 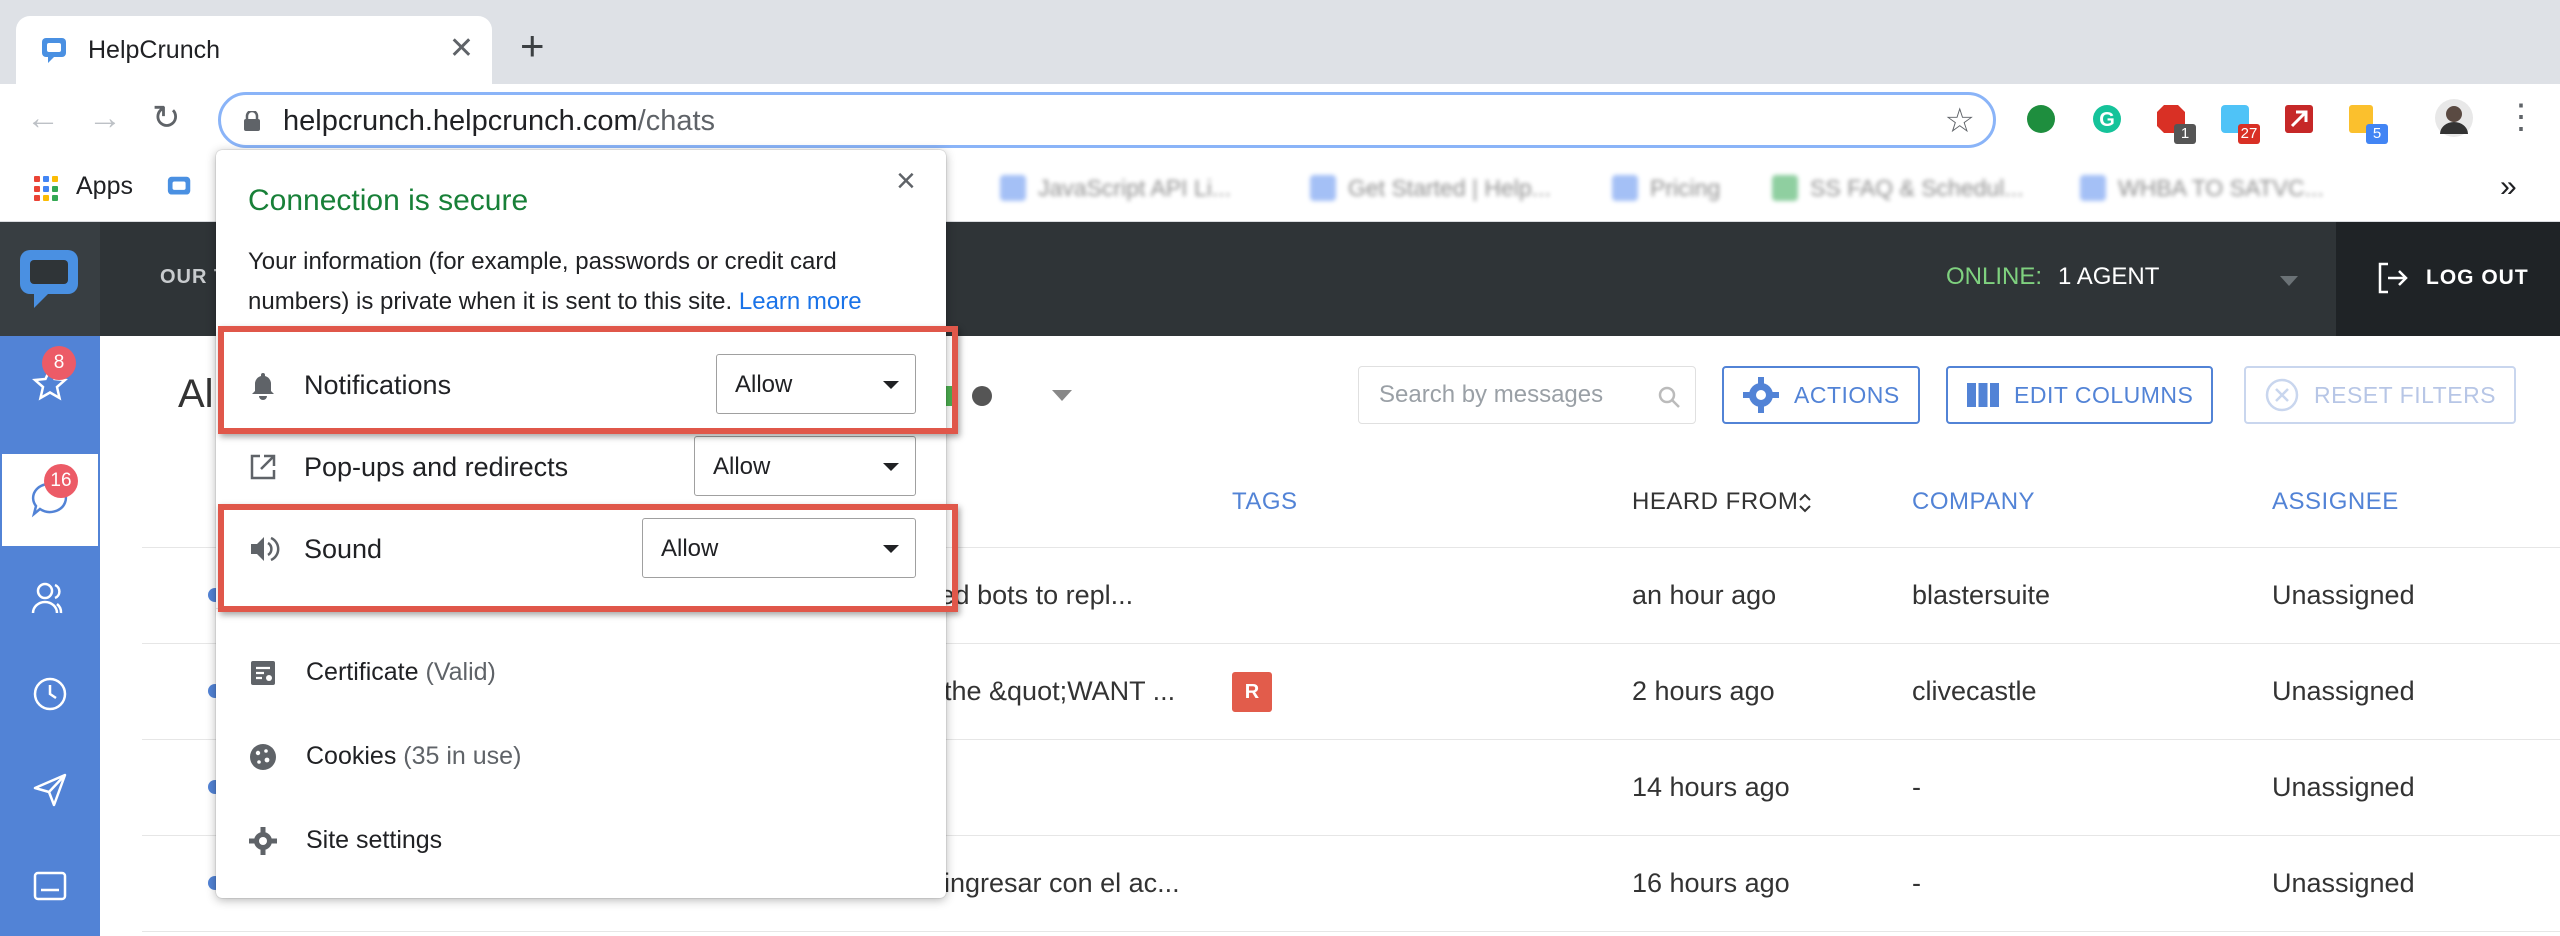 What do you see at coordinates (1666, 188) in the screenshot?
I see `bookmark-item: Pricing` at bounding box center [1666, 188].